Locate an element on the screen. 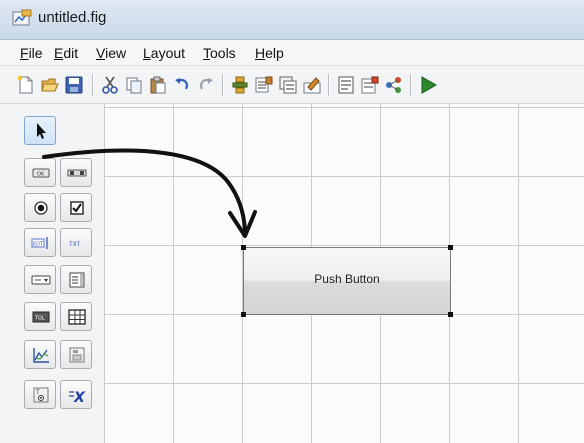  checkbox-tool is located at coordinates (76, 207).